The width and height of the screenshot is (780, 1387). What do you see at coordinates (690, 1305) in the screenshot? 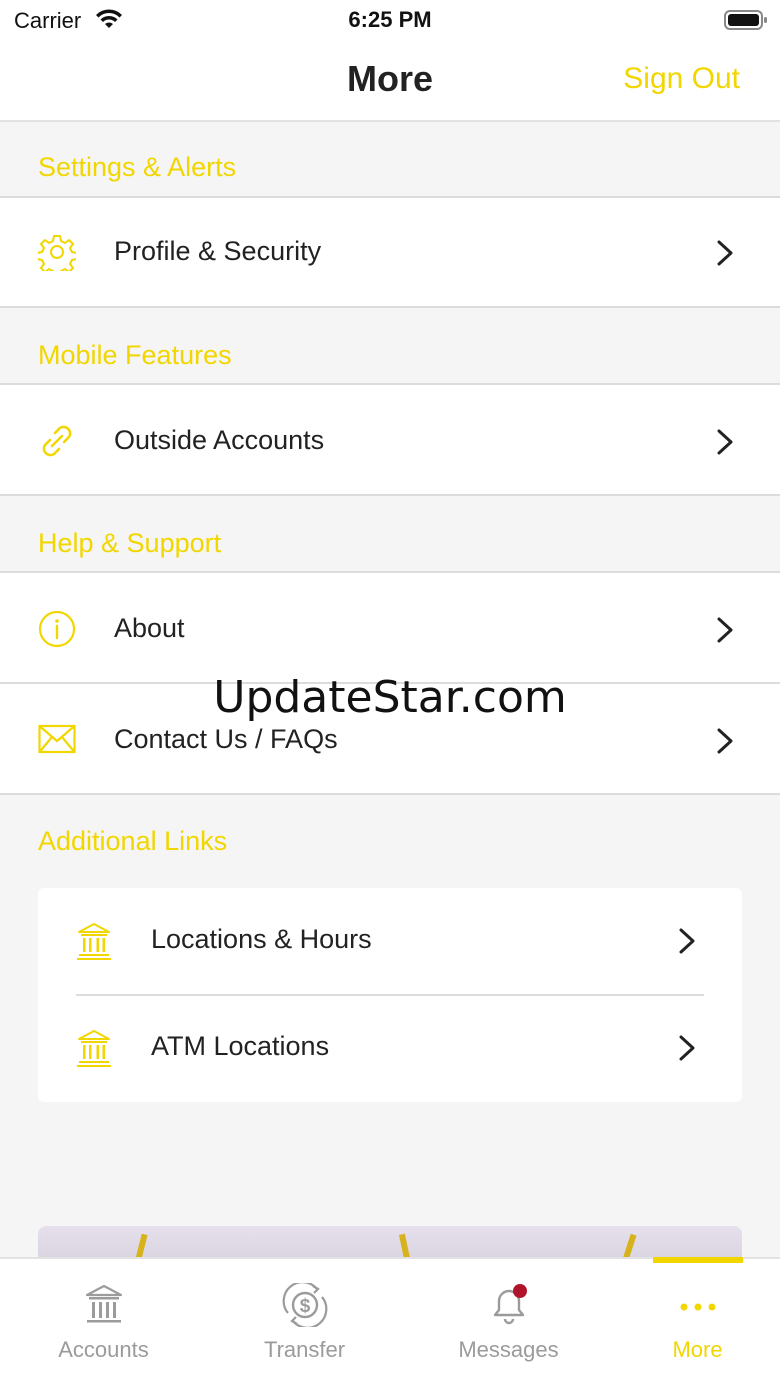
I see `more-dots-icon` at bounding box center [690, 1305].